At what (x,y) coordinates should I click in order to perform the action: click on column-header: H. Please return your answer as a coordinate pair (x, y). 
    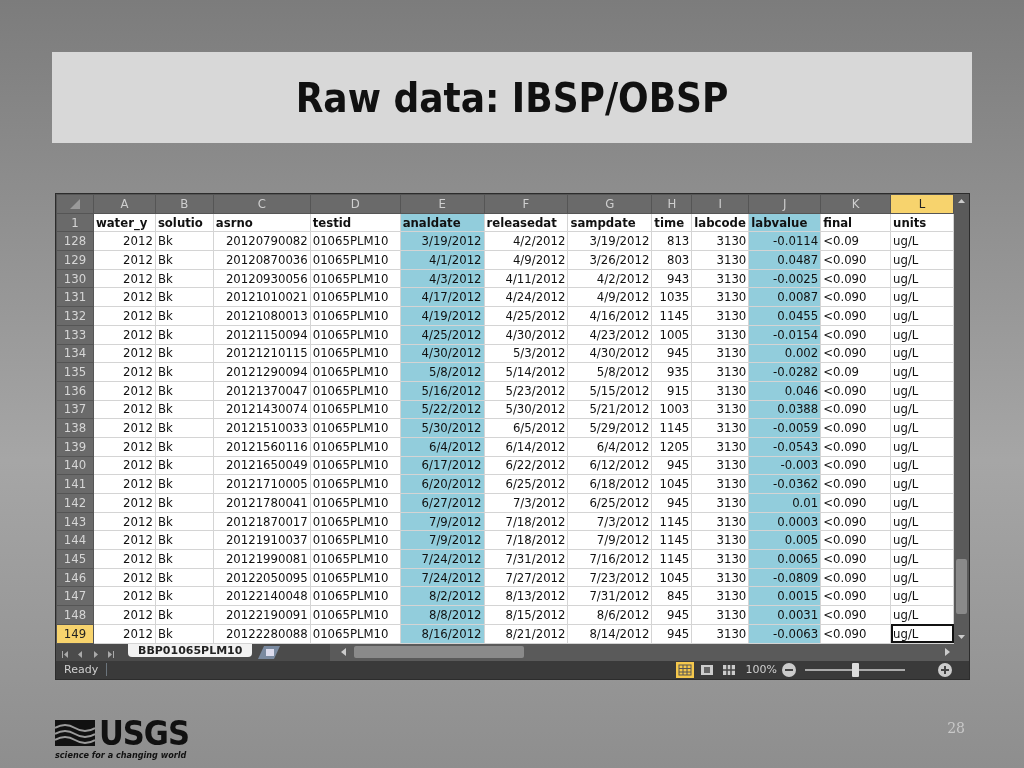
    Looking at the image, I should click on (671, 204).